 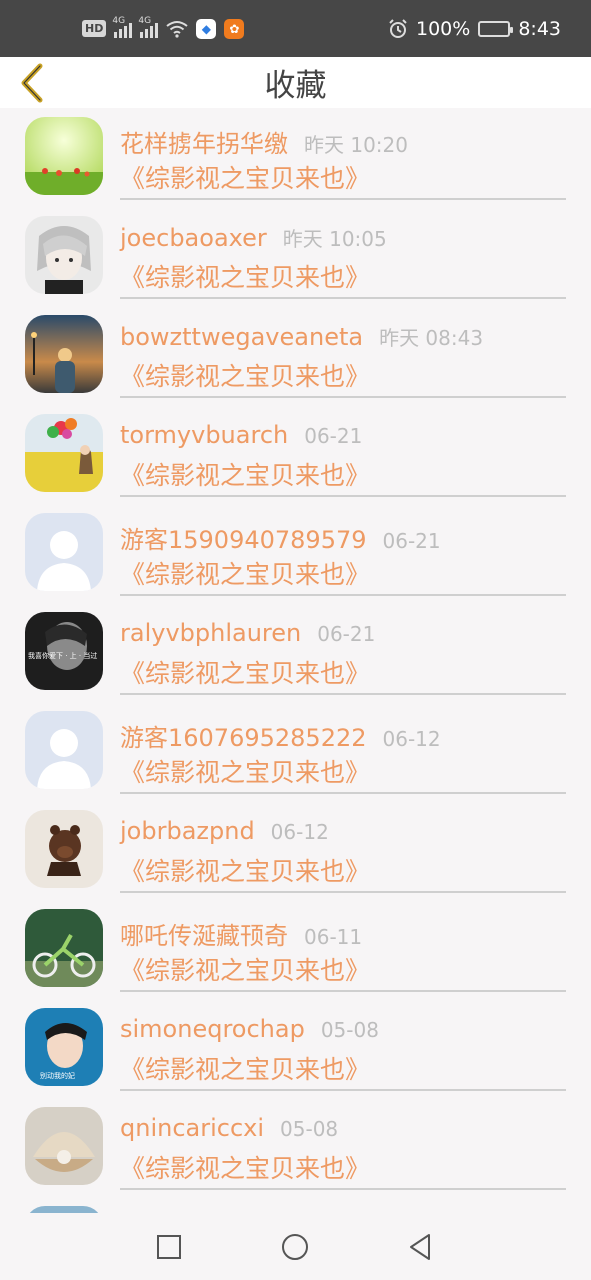 What do you see at coordinates (295, 949) in the screenshot?
I see `list-item: 哪吒传涎藏顸奇 06-11 《综影视之宝贝来也》` at bounding box center [295, 949].